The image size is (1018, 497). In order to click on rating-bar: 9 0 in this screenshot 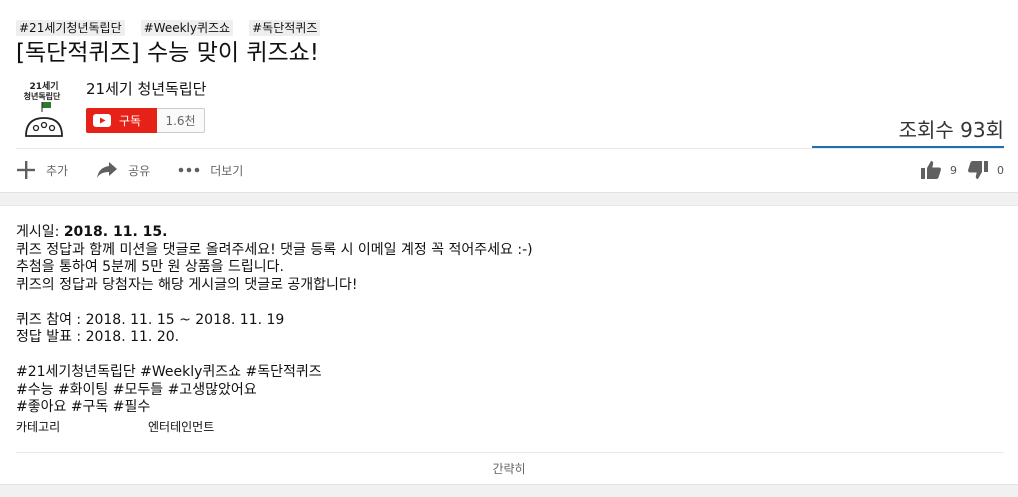, I will do `click(962, 170)`.